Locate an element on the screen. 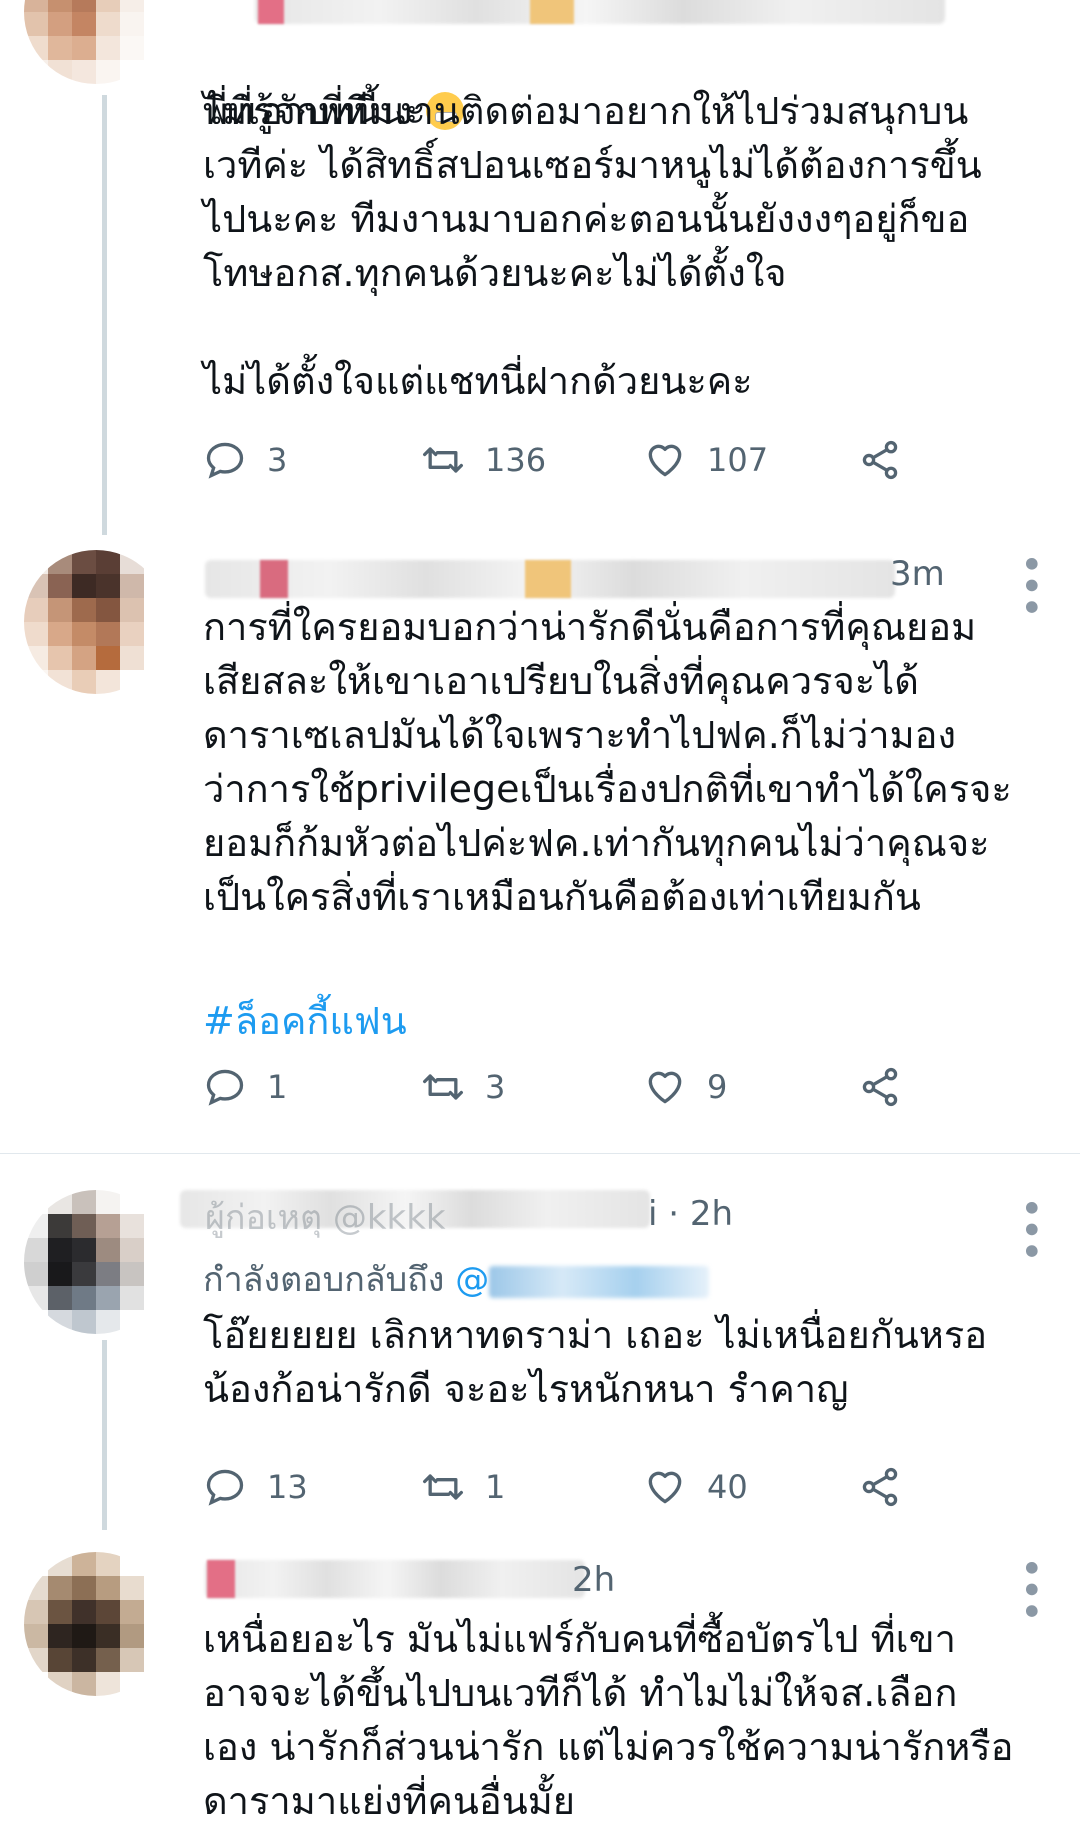  tweet-actions: 3 136 107 is located at coordinates (583, 463).